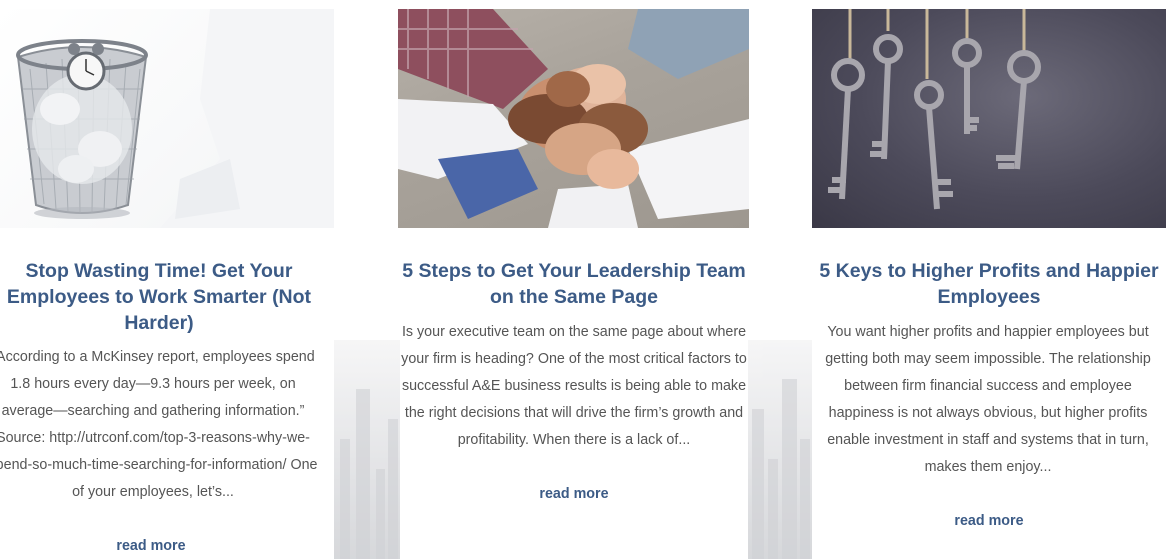 This screenshot has height=559, width=1166. I want to click on stacked-hands-image, so click(573, 118).